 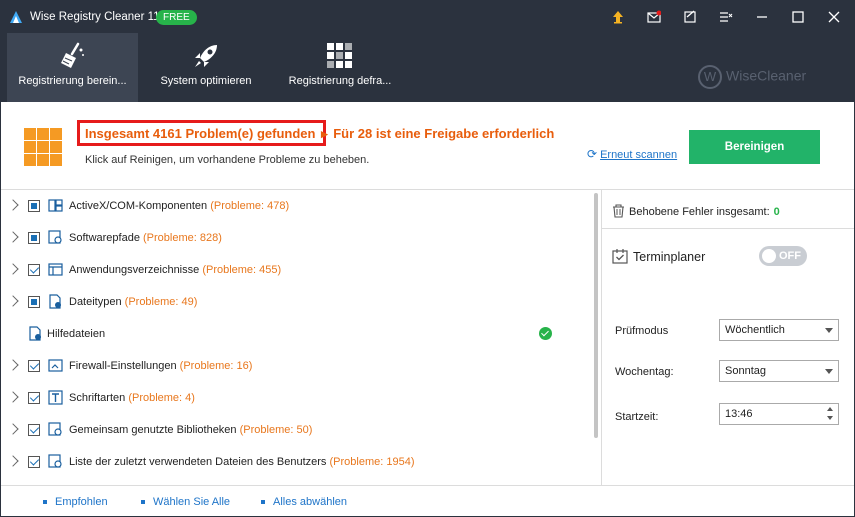 I want to click on list-item: ActiveX/COM-Komponenten (Probleme: 478), so click(x=296, y=206).